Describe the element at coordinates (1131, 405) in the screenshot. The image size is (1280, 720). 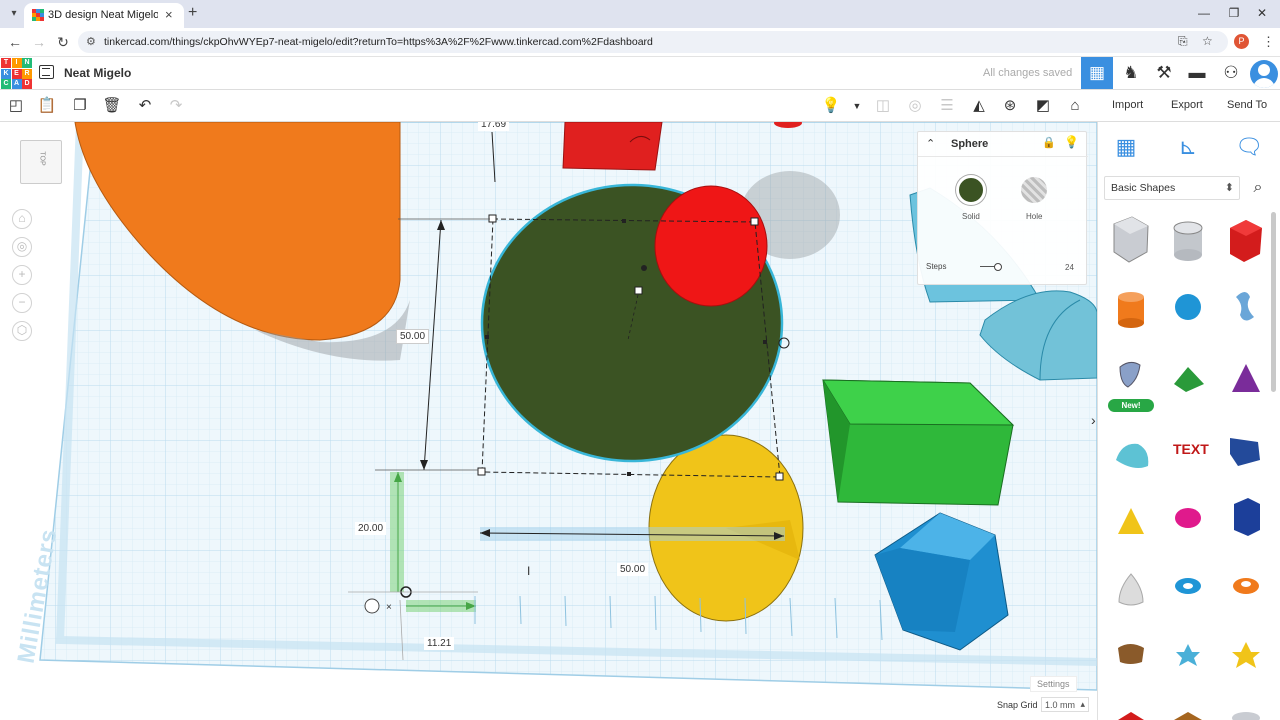
I see `new-badge: New!` at that location.